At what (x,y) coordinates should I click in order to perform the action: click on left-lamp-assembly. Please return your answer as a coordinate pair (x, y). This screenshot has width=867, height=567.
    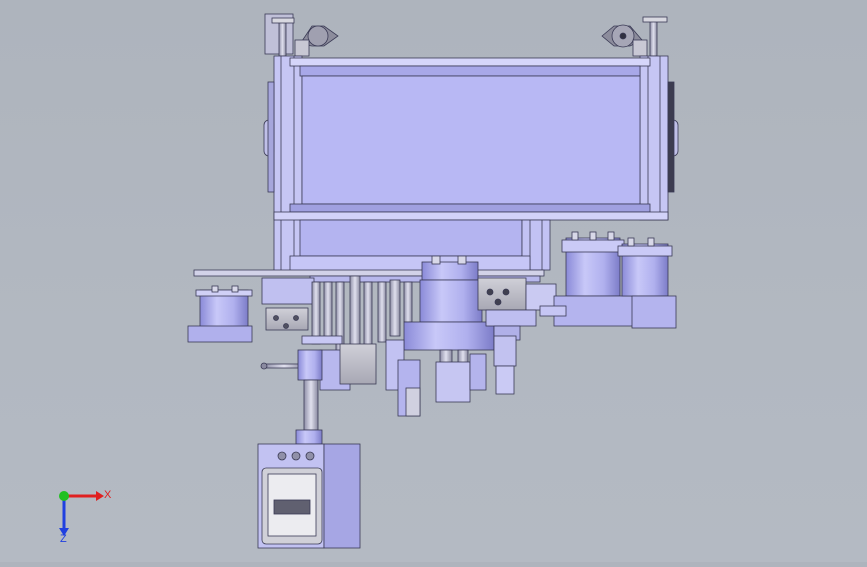
    Looking at the image, I should click on (301, 35).